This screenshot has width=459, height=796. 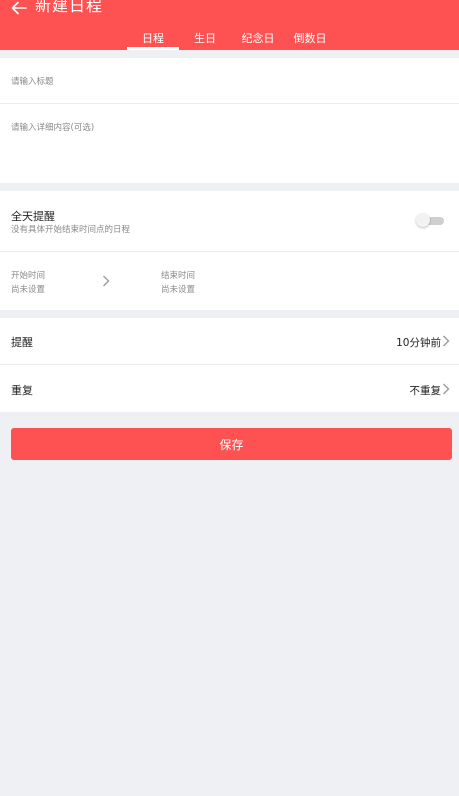 What do you see at coordinates (216, 282) in the screenshot?
I see `end-time: 结束时间 尚未设置` at bounding box center [216, 282].